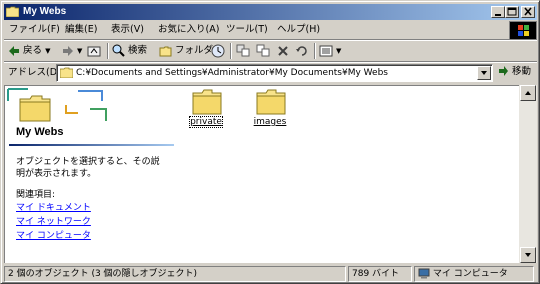  I want to click on views-dropdown-icon: ▼, so click(338, 51).